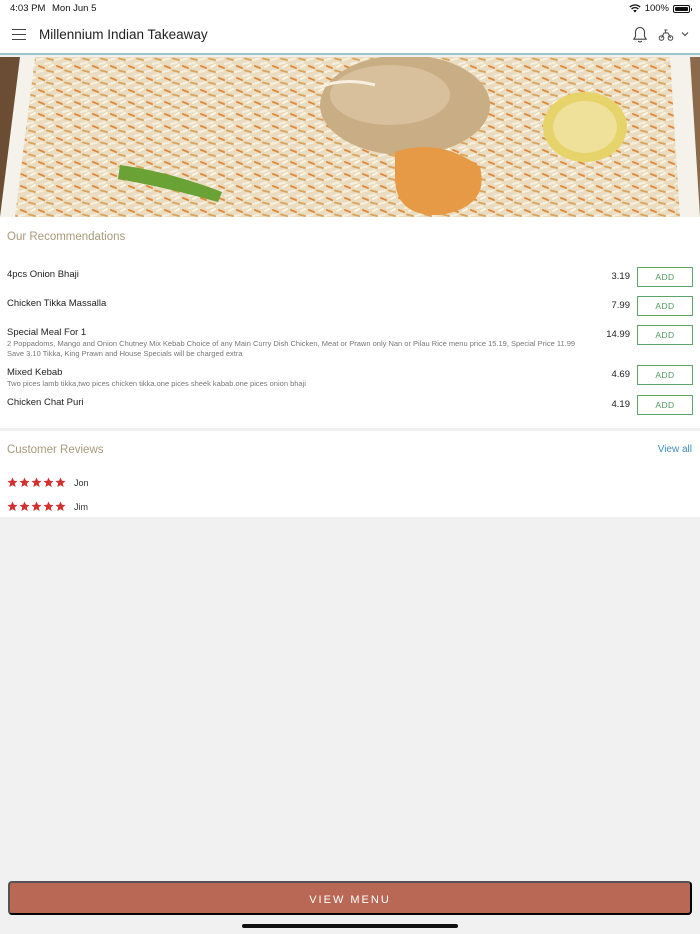  I want to click on bell-icon, so click(640, 35).